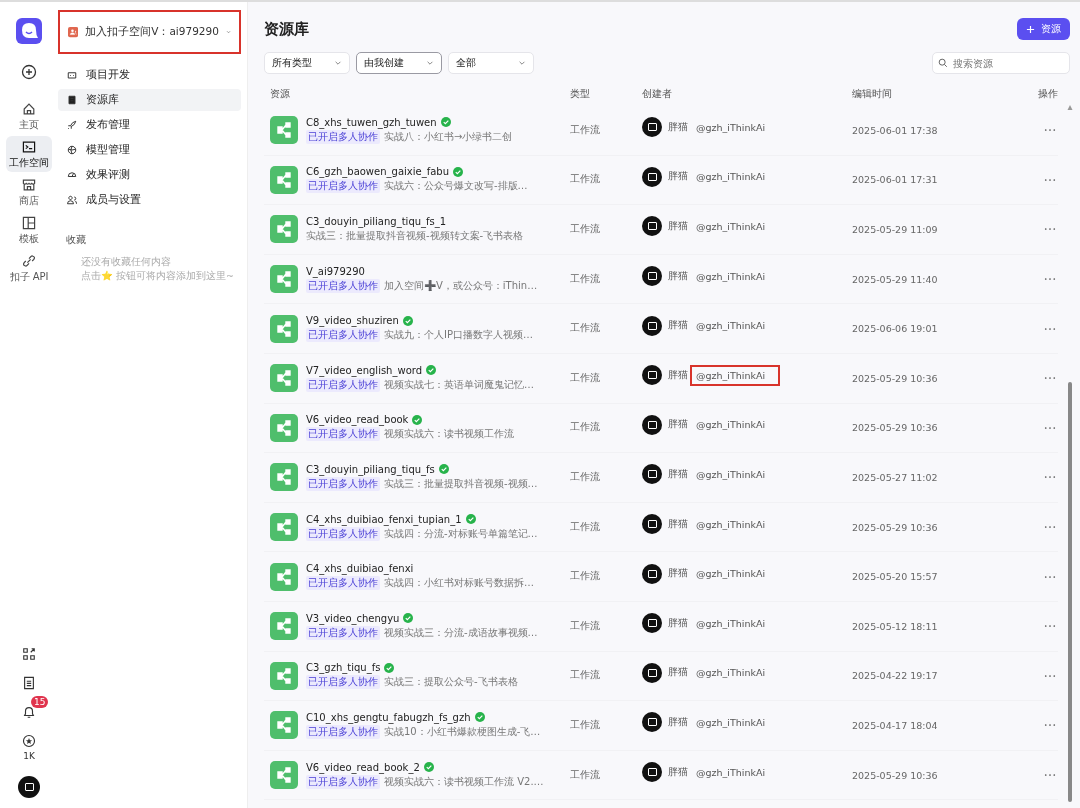 The image size is (1080, 808). Describe the element at coordinates (29, 154) in the screenshot. I see `rail-nav-item: 工作空间` at that location.